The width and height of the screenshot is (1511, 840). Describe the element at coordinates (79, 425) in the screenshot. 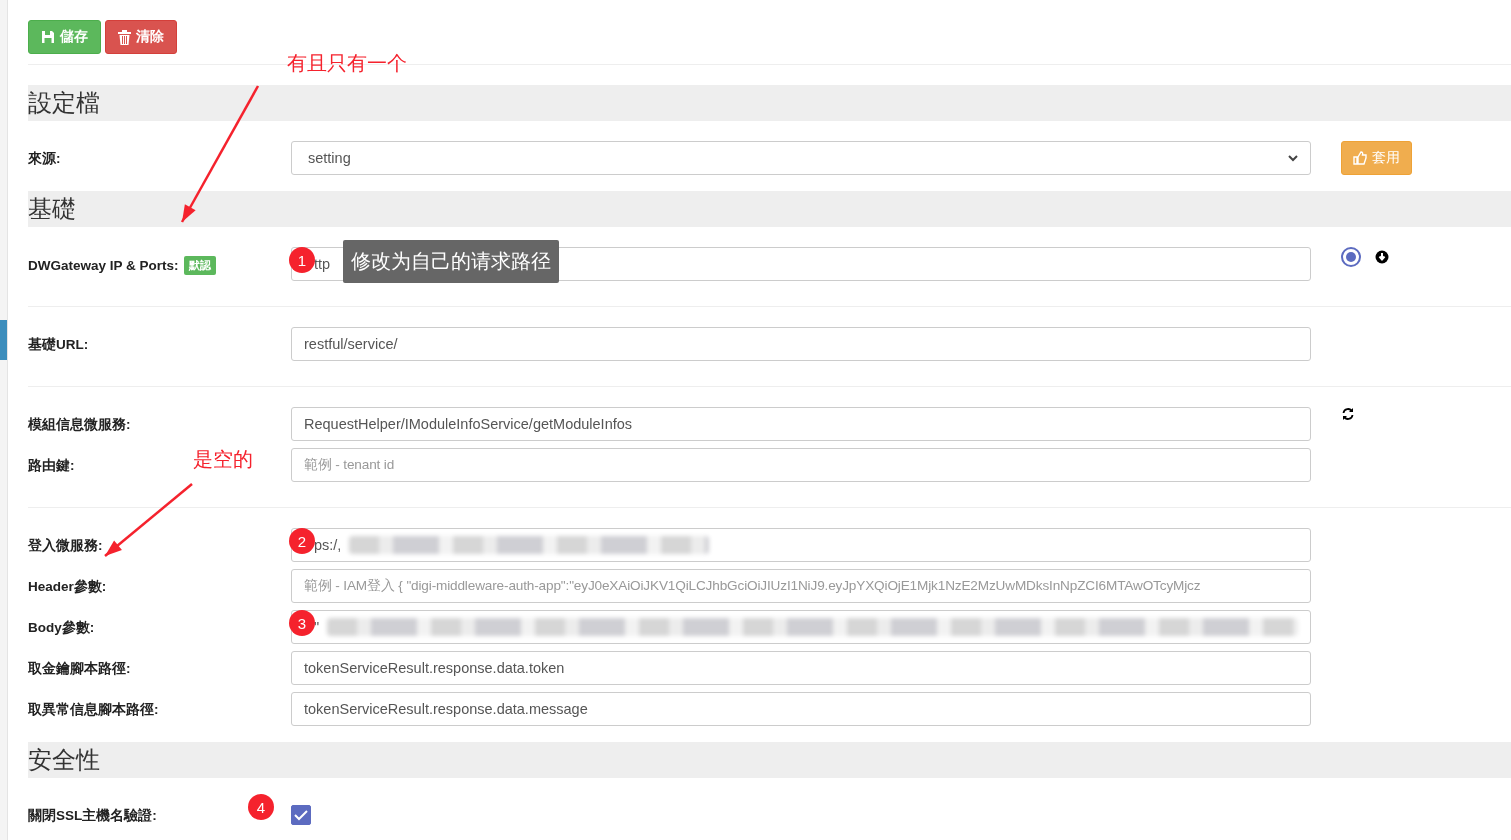

I see `field-label: 模組信息微服務:` at that location.